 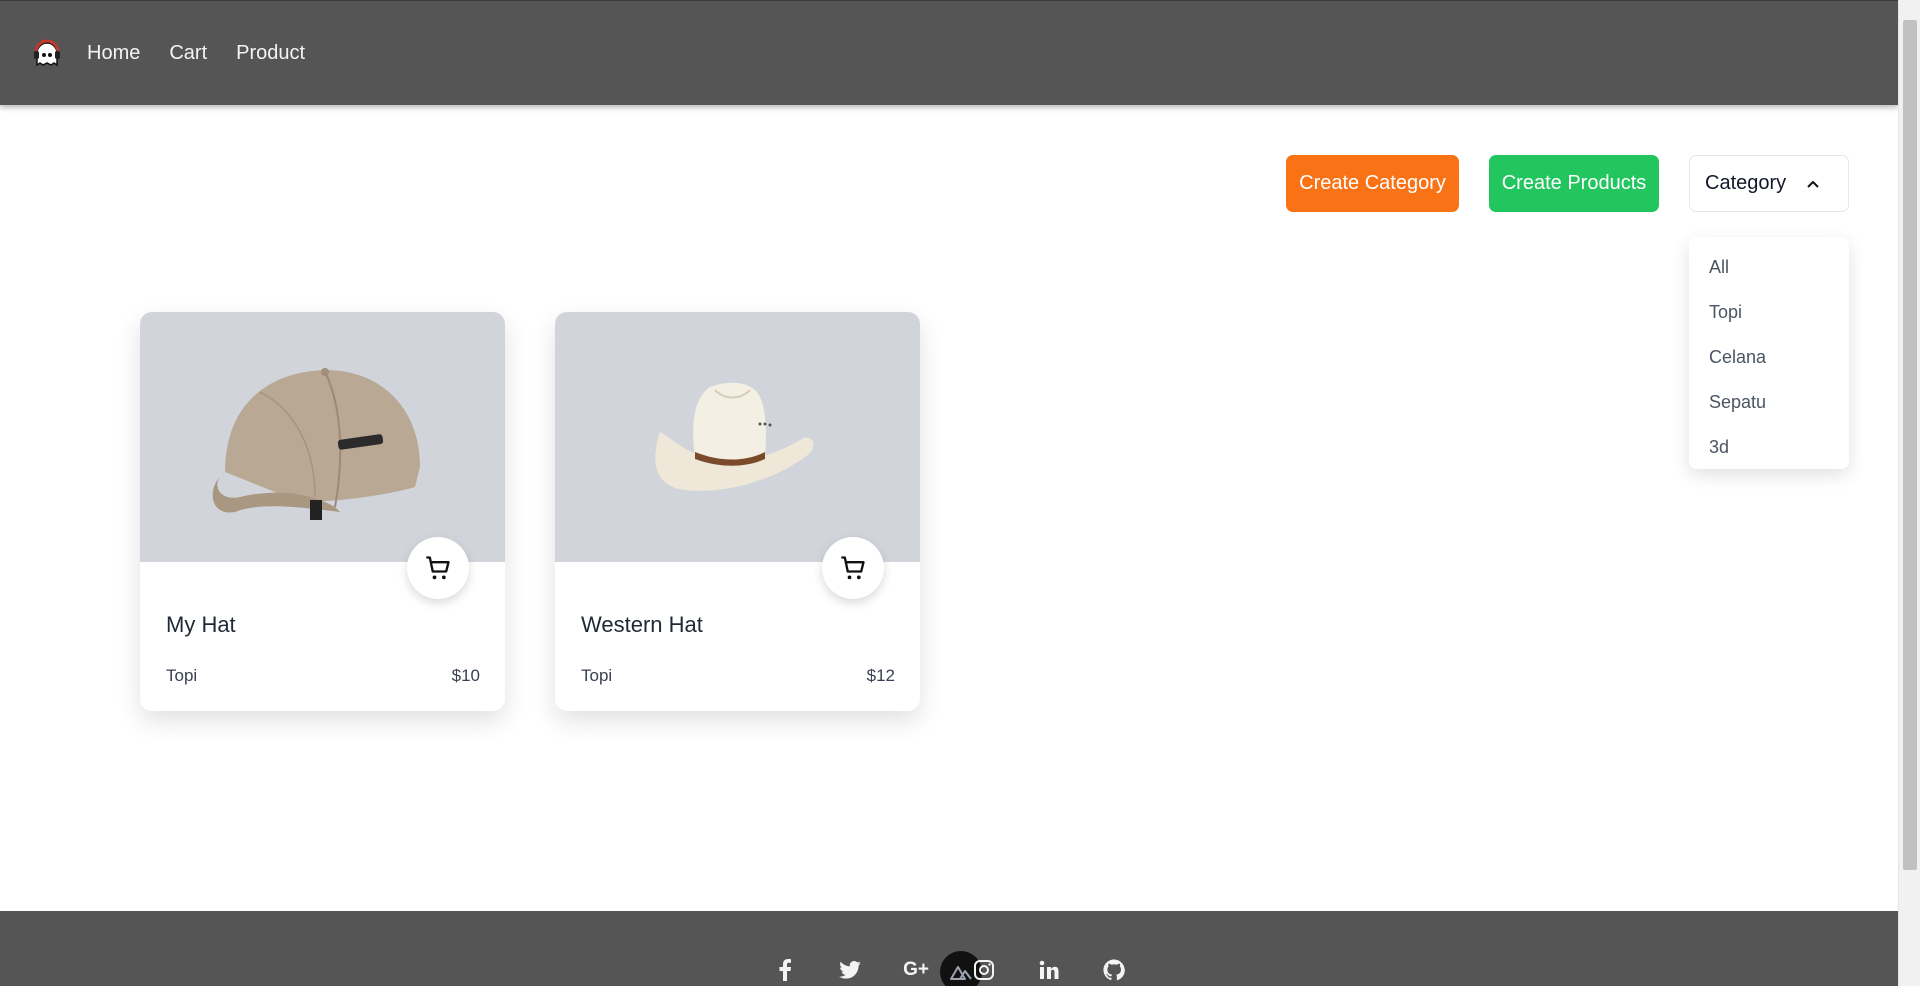 What do you see at coordinates (47, 53) in the screenshot?
I see `ghost-logo-icon` at bounding box center [47, 53].